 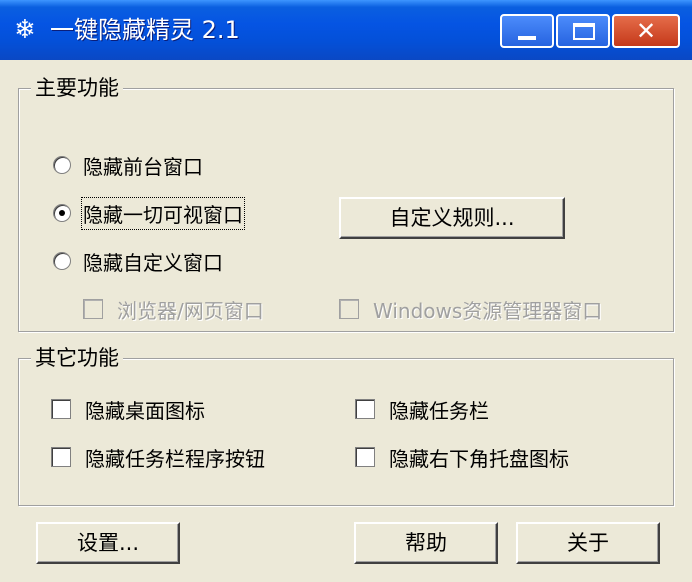 I want to click on radio-label: 隐藏自定义窗口, so click(x=153, y=262).